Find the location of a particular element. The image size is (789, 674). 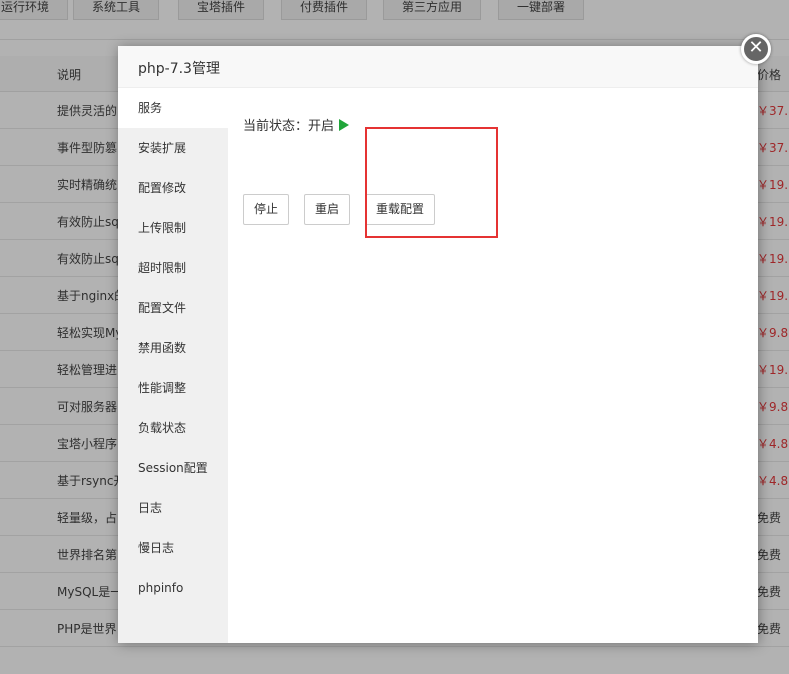

play-icon is located at coordinates (344, 125).